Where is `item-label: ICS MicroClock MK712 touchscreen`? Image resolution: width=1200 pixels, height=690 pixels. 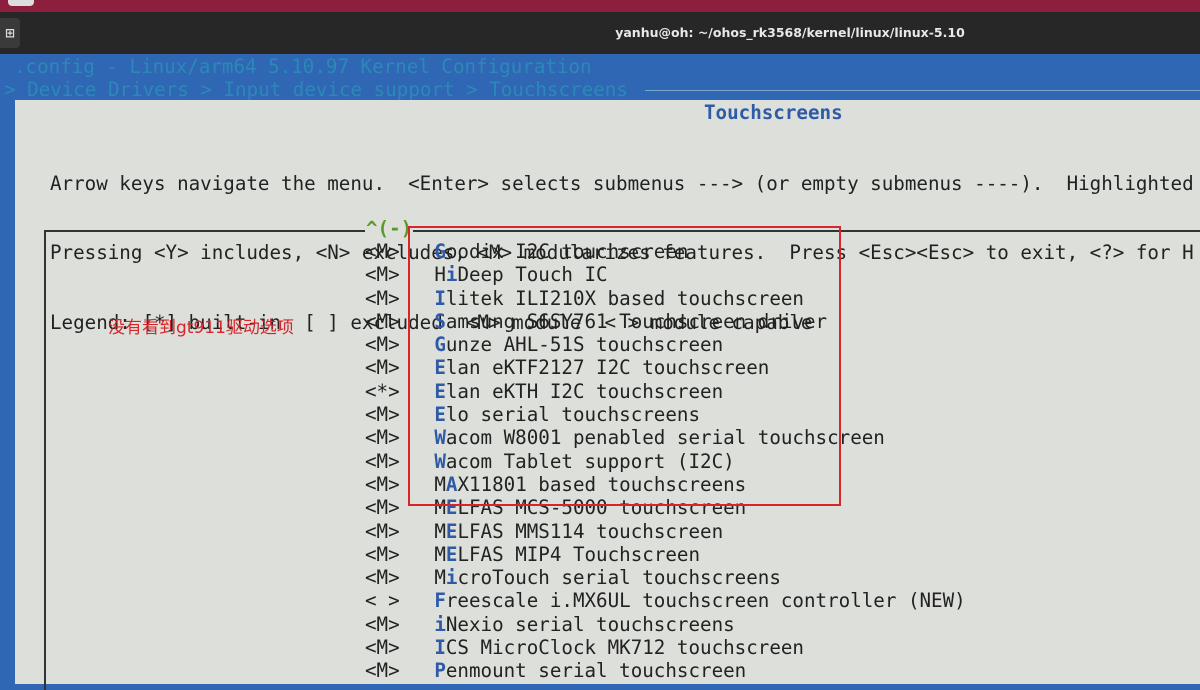
item-label: ICS MicroClock MK712 touchscreen is located at coordinates (619, 648).